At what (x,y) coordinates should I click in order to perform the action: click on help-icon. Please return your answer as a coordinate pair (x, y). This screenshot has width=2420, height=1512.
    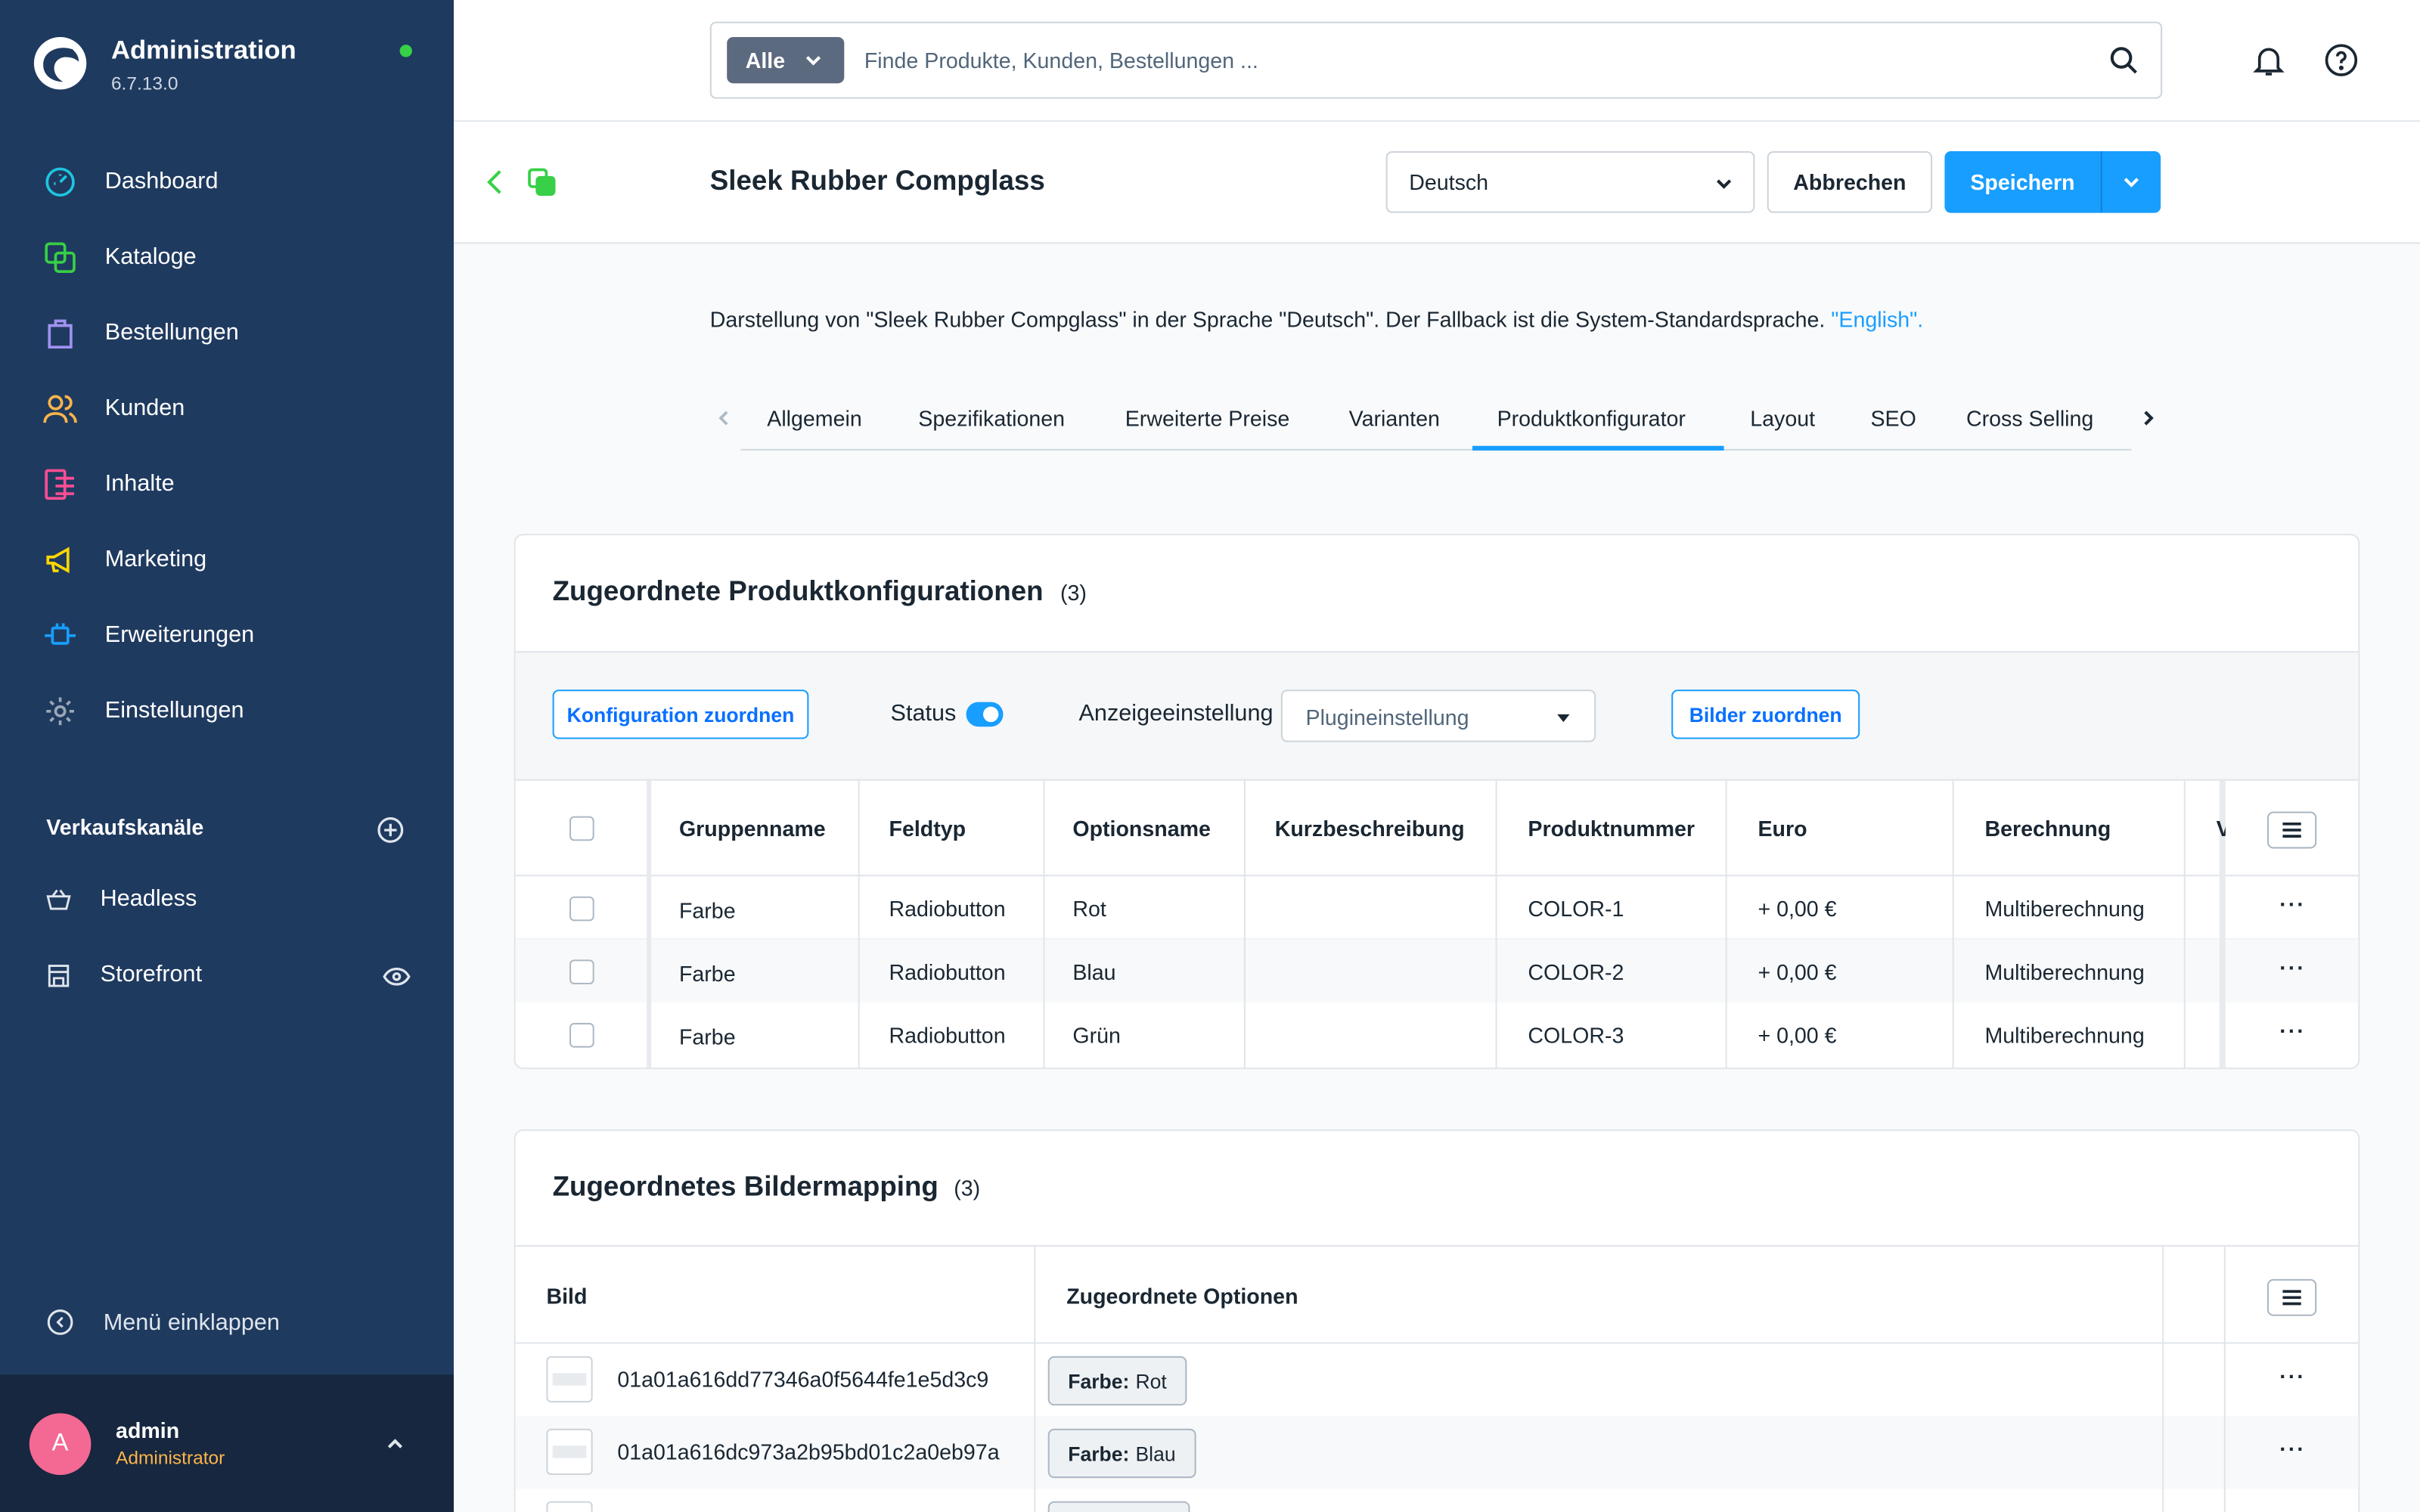
    Looking at the image, I should click on (2341, 60).